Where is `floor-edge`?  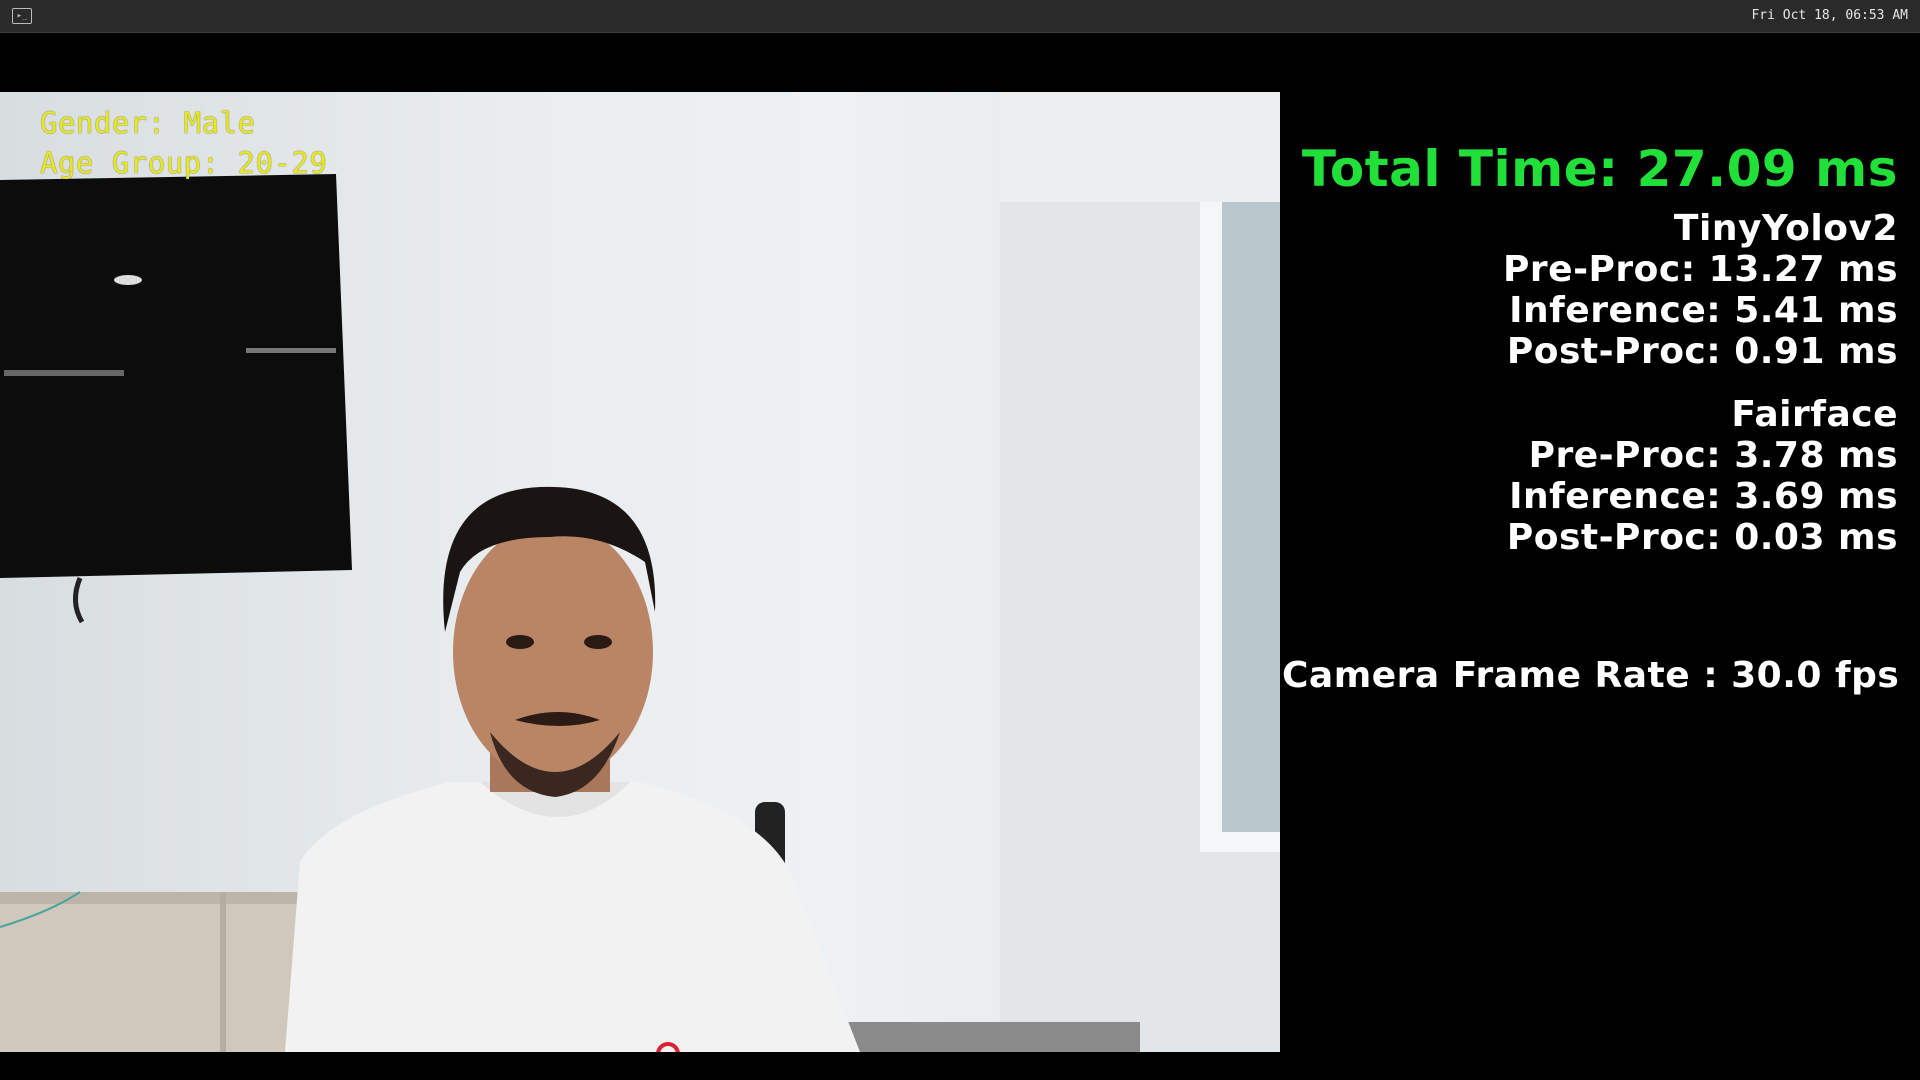 floor-edge is located at coordinates (980, 1037).